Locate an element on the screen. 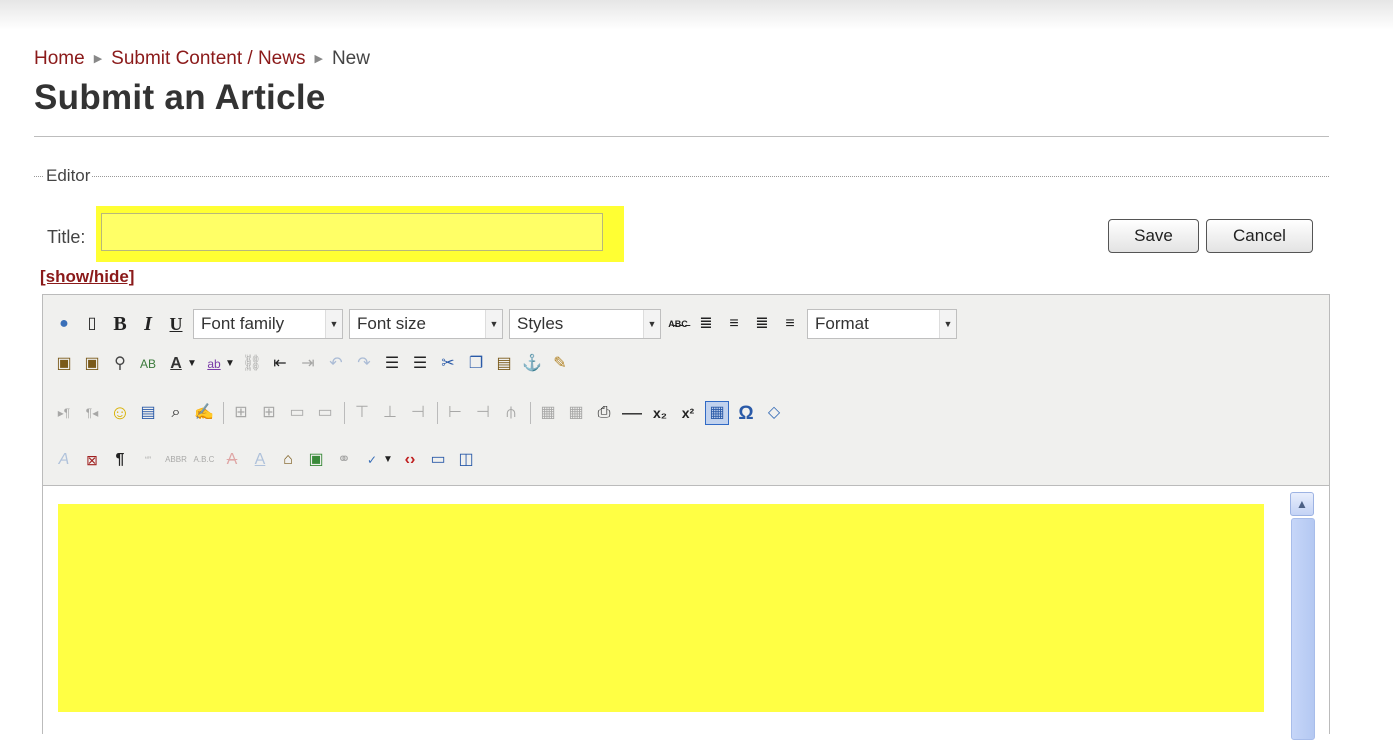  align-center-icon: ≡ is located at coordinates (734, 324).